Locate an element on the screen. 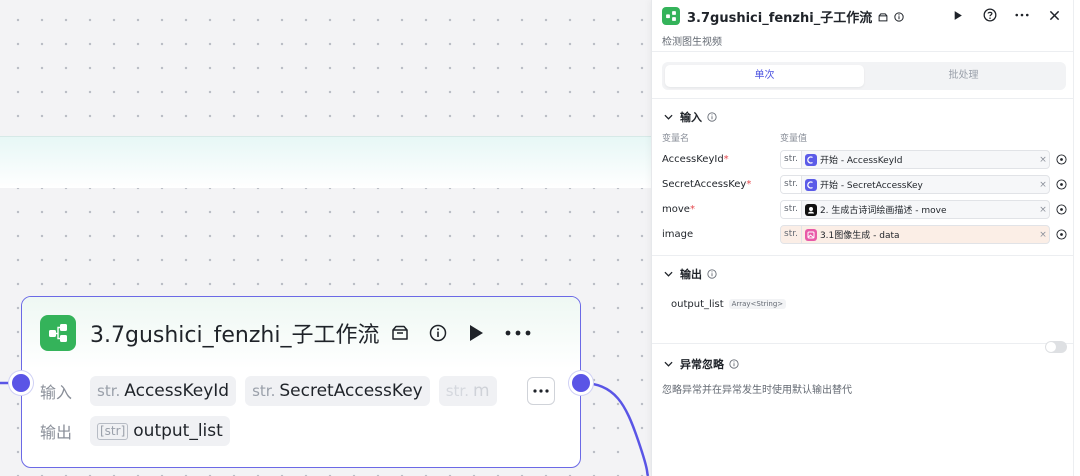 This screenshot has width=1080, height=476. input-section-title: 输入 is located at coordinates (691, 117).